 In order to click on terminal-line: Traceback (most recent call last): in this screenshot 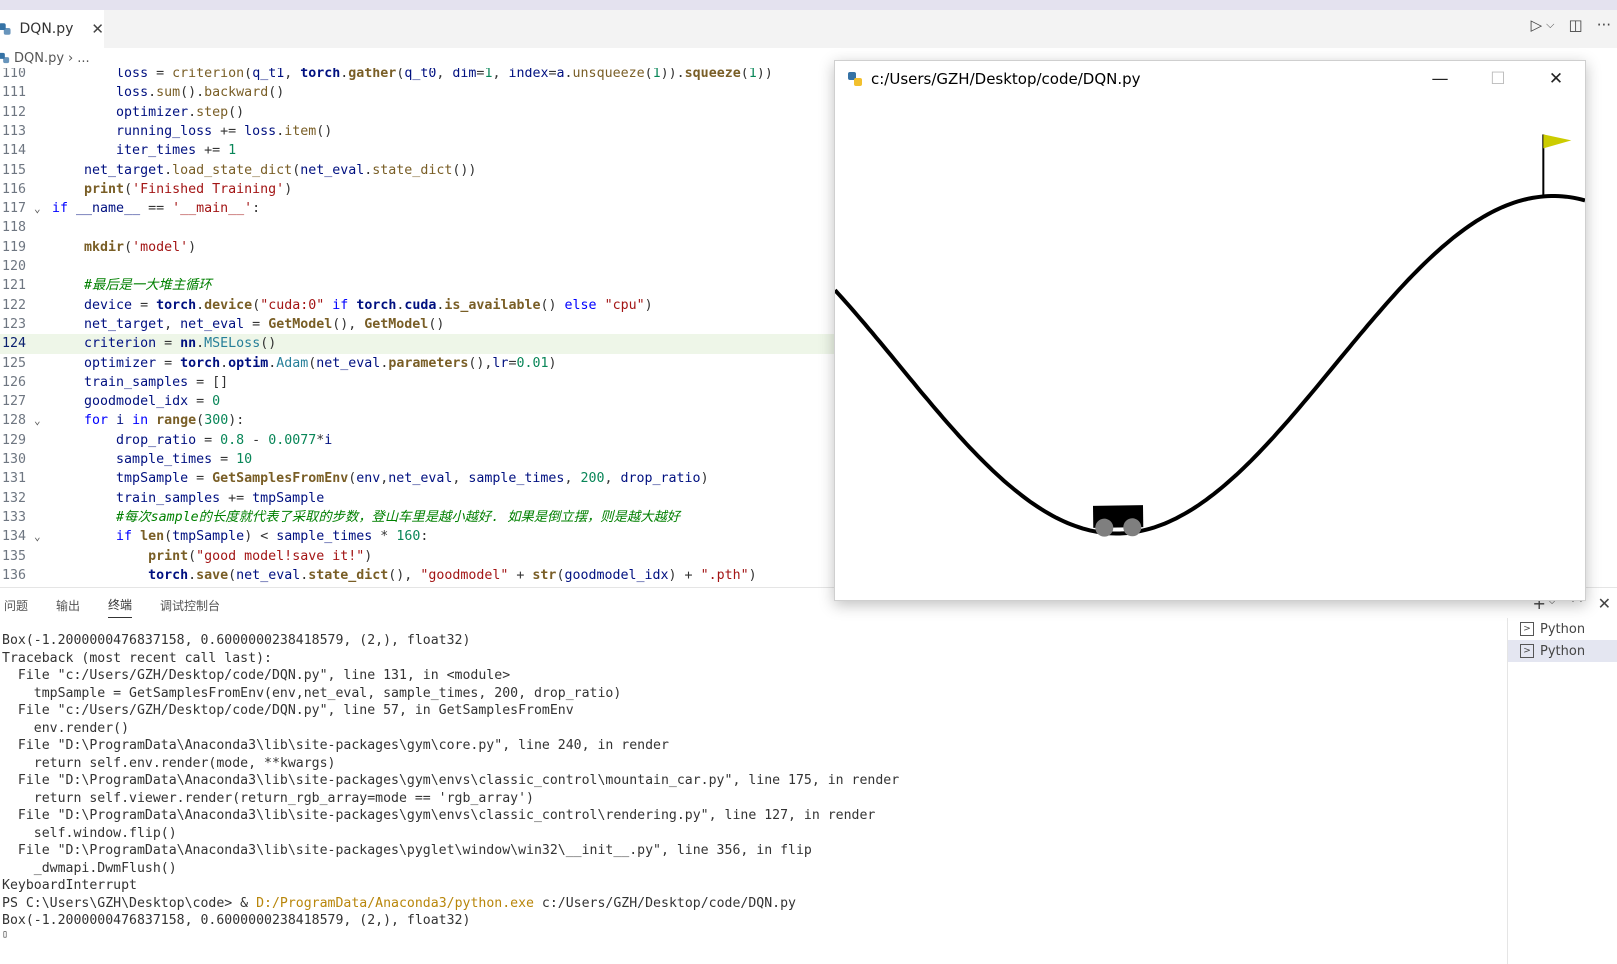, I will do `click(137, 658)`.